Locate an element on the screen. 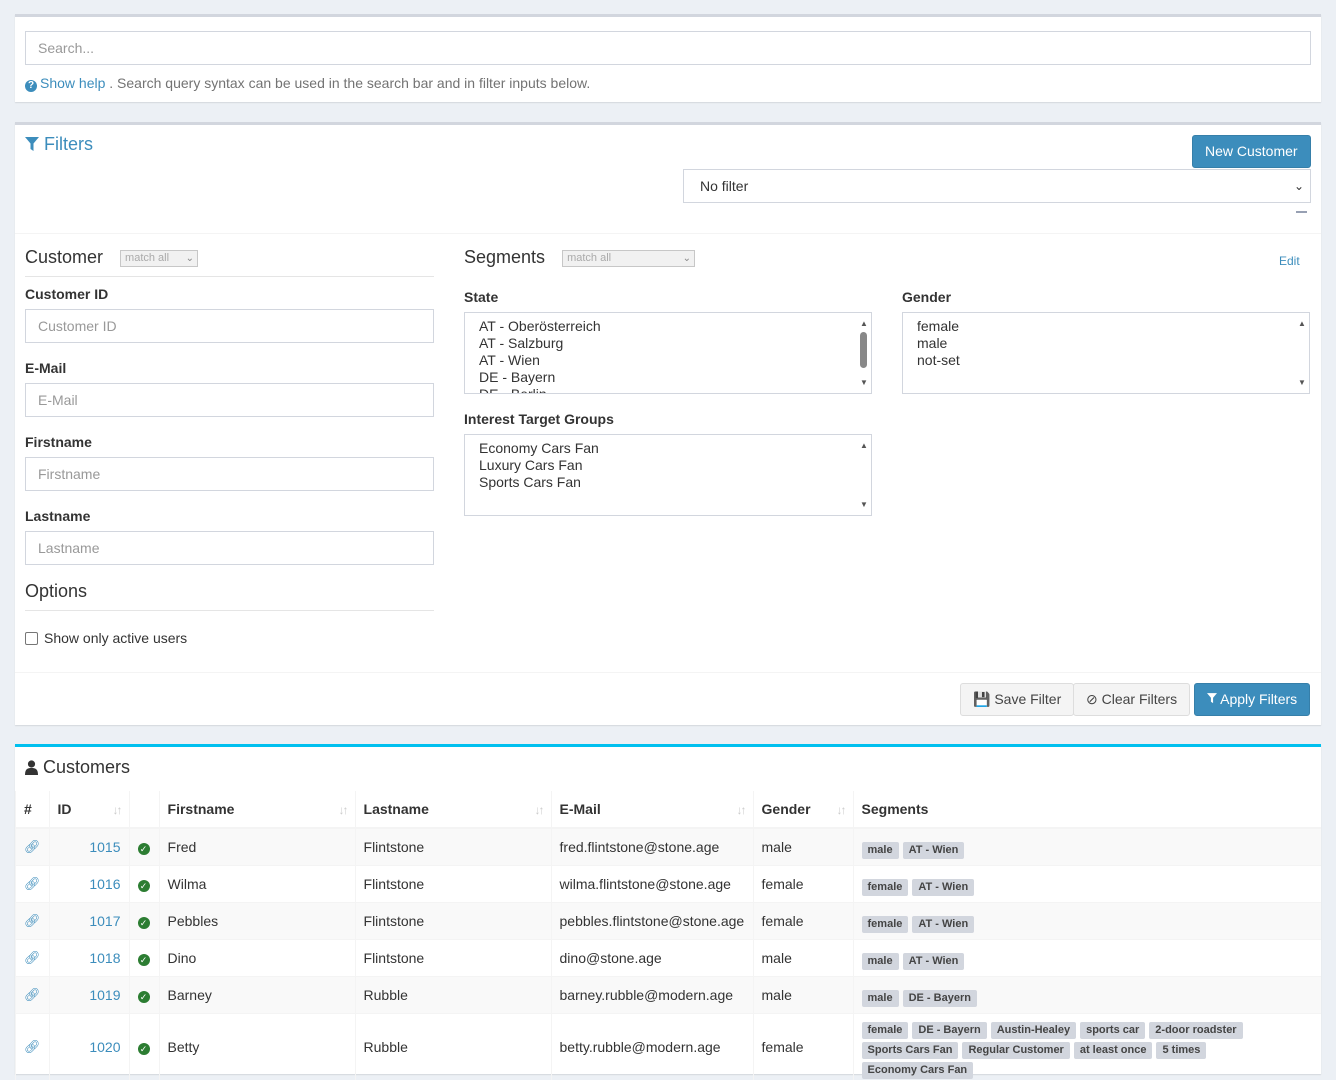  segments-edit-link: Edit is located at coordinates (1289, 261).